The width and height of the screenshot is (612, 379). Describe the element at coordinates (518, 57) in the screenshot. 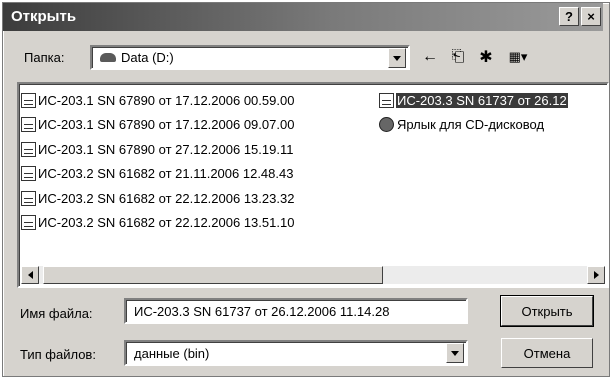

I see `views-menu-icon: ▦▾` at that location.